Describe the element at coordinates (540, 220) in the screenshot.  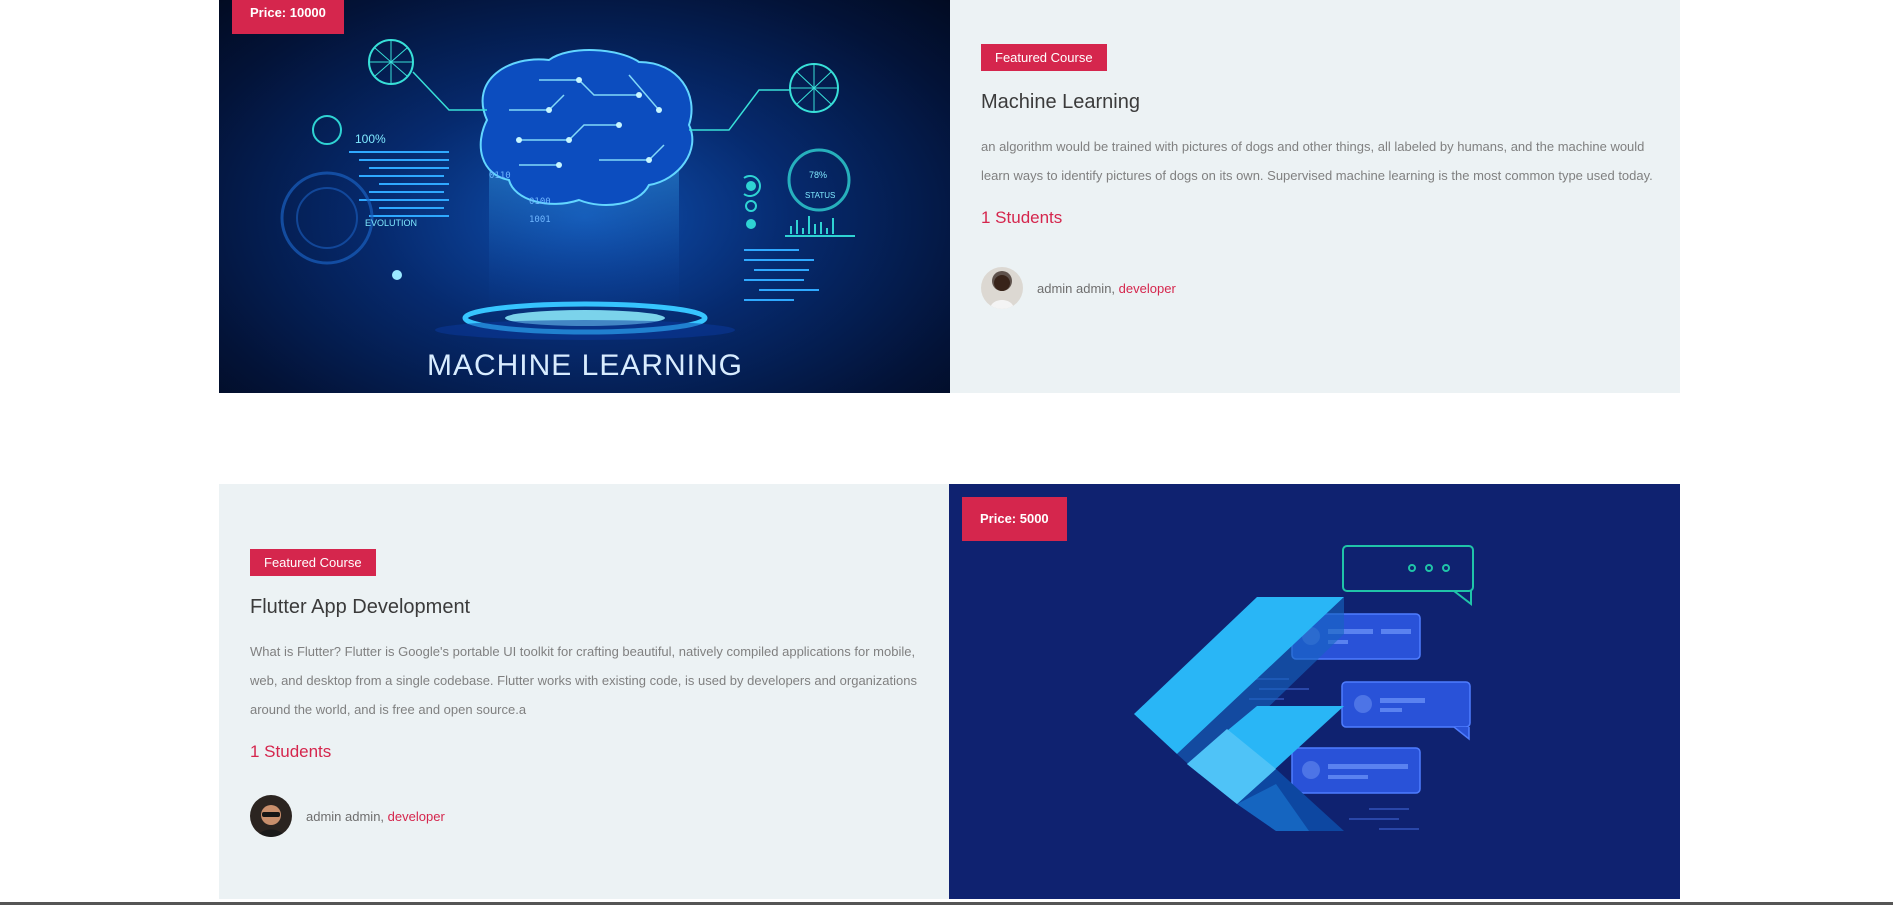
I see `binary-text-3: 1001` at that location.